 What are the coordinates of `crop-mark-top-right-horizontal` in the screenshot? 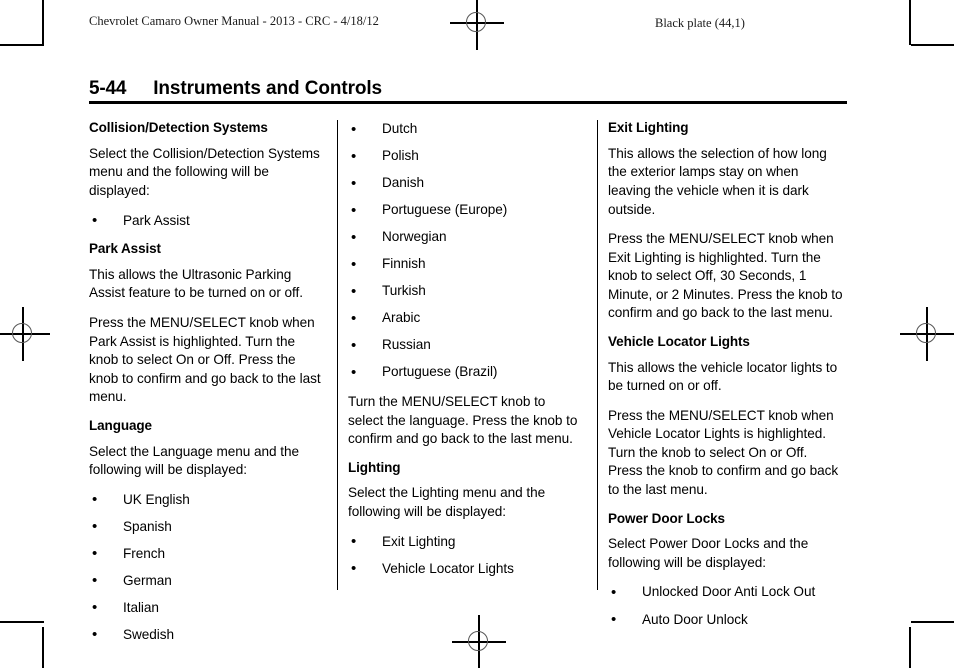 It's located at (932, 45).